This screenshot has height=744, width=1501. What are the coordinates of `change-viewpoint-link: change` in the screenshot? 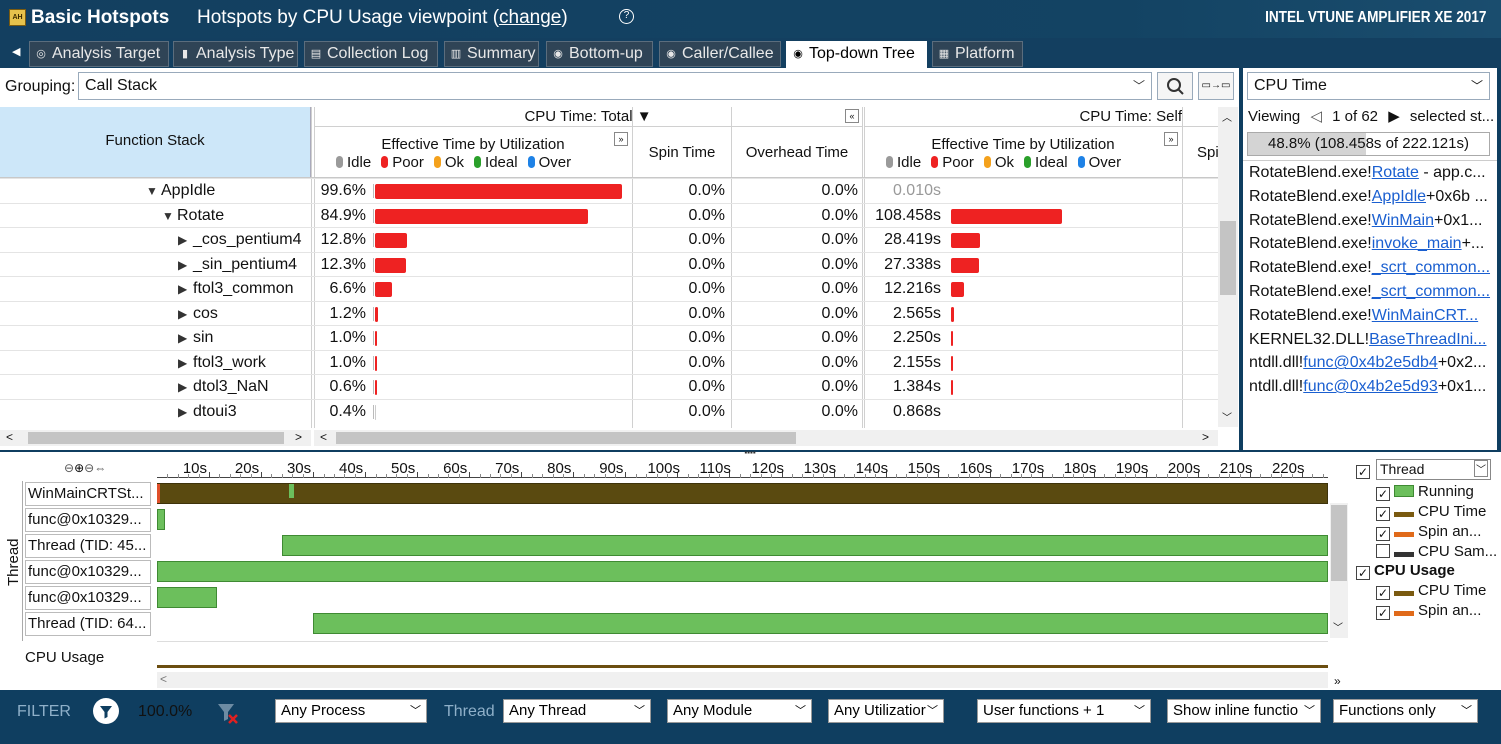 It's located at (530, 17).